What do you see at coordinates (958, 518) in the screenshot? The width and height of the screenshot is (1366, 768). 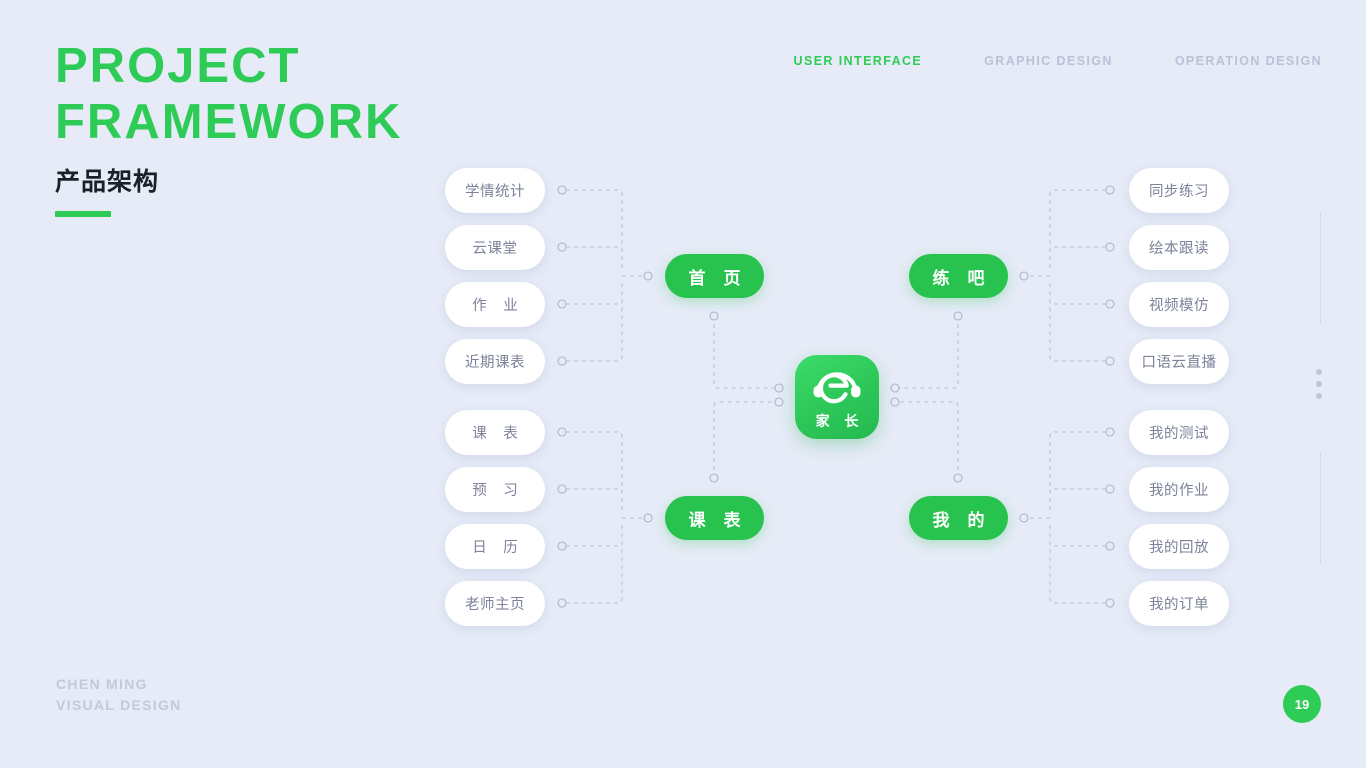 I see `hub-node-mine: 我 的` at bounding box center [958, 518].